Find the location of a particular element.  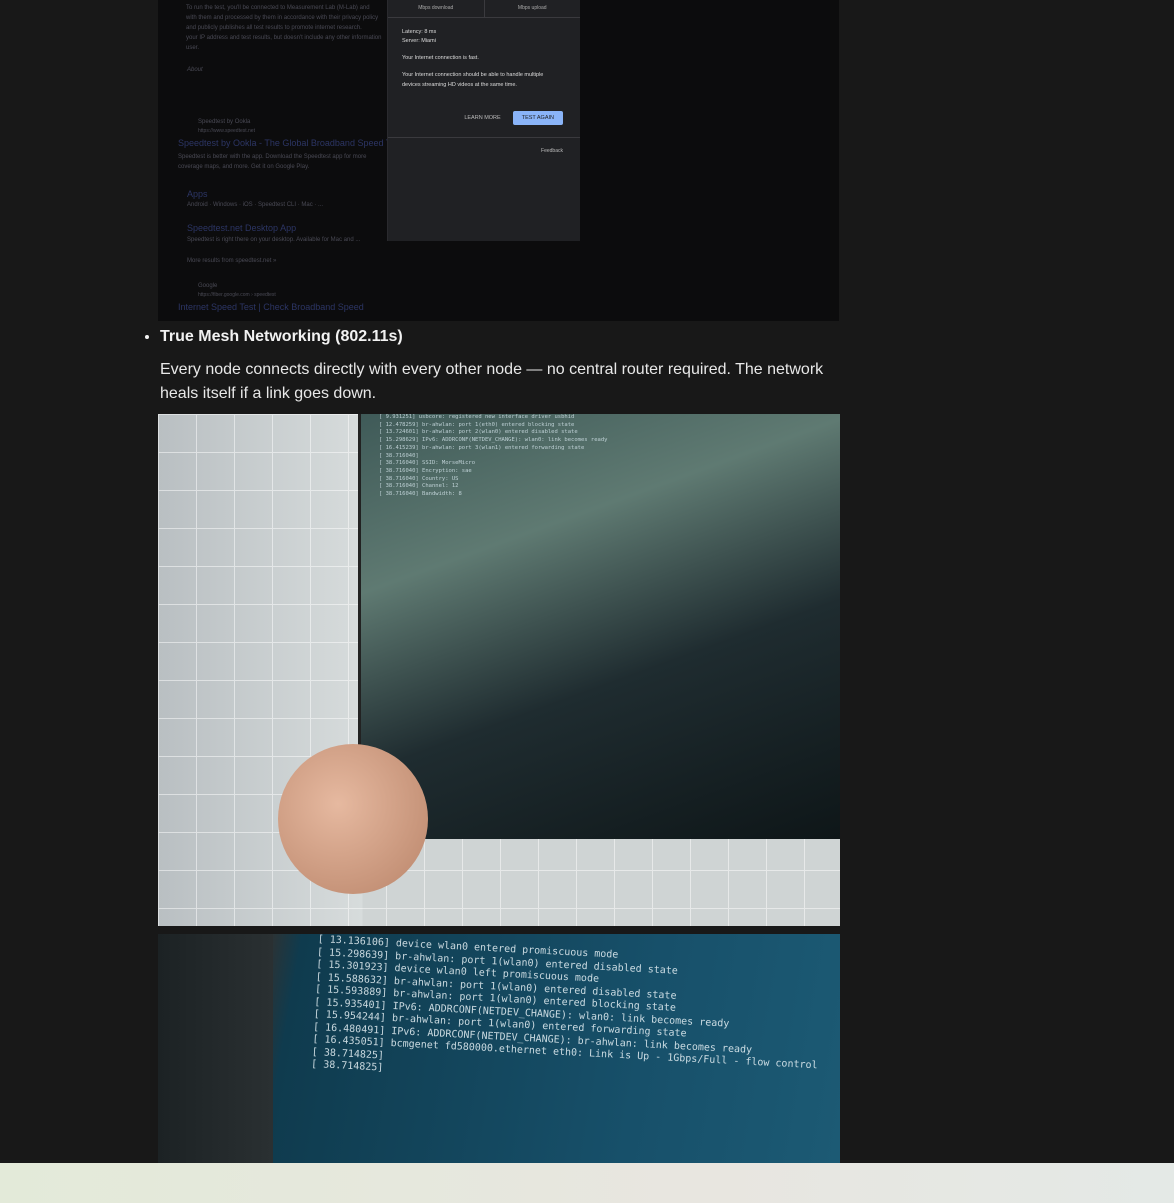

sub-title: Speedtest.net Desktop App is located at coordinates (242, 228).